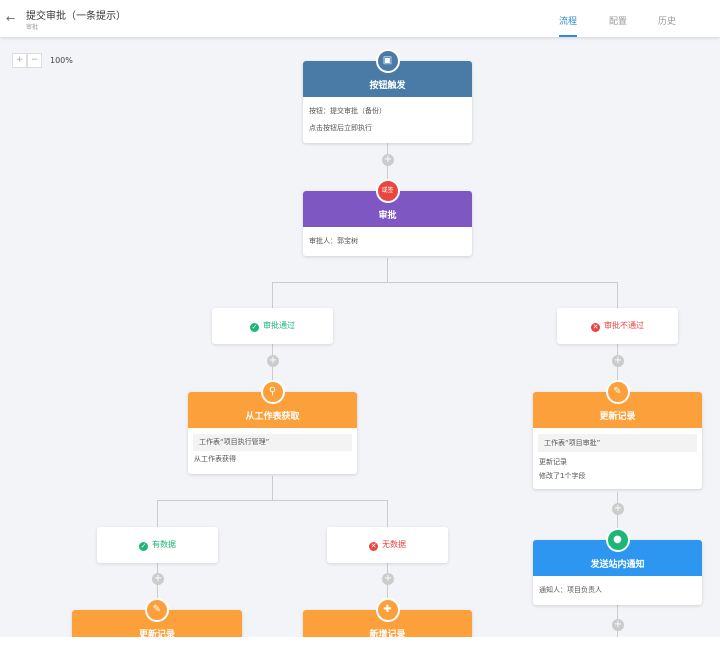  What do you see at coordinates (272, 442) in the screenshot?
I see `node-detail: 工作表“项目执行管理”` at bounding box center [272, 442].